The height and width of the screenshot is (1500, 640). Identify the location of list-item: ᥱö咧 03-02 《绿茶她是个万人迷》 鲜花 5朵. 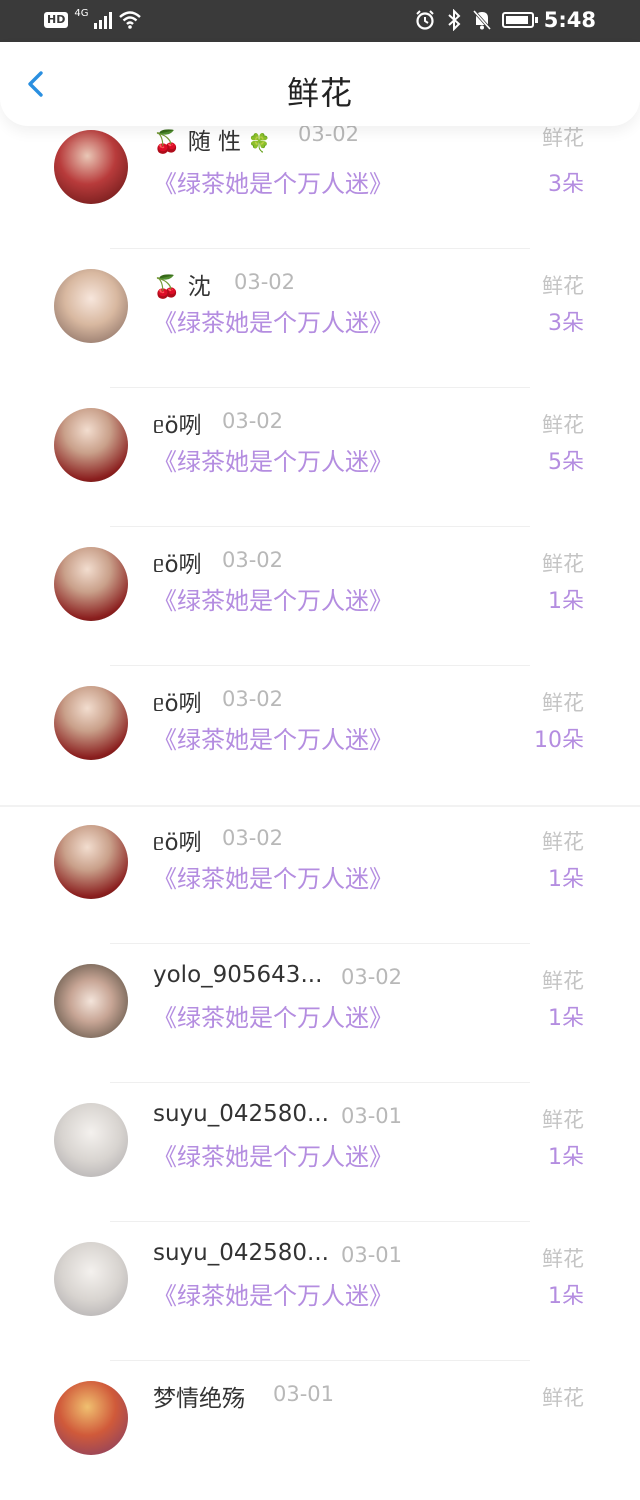
(320, 457).